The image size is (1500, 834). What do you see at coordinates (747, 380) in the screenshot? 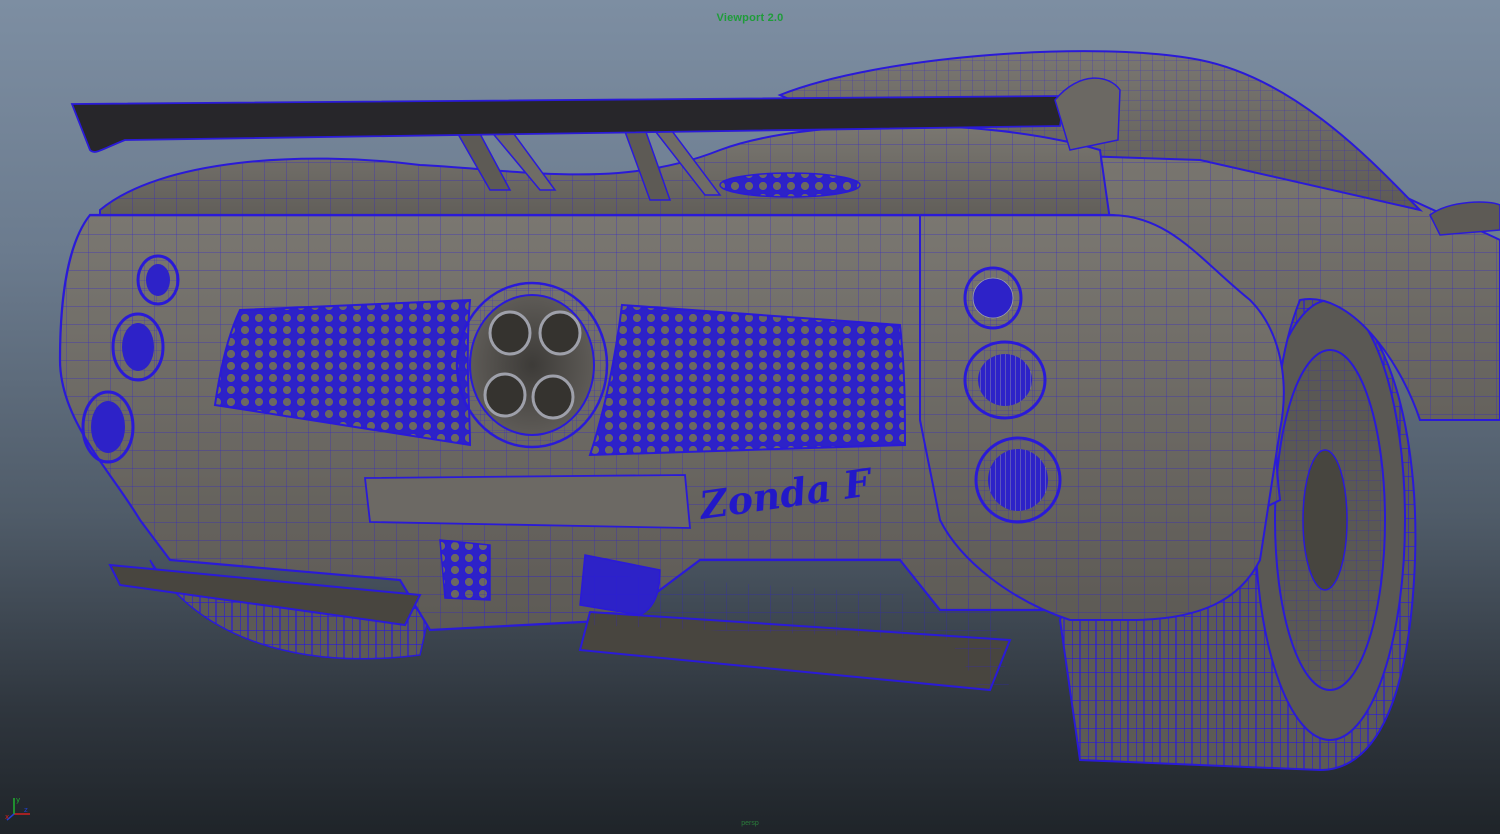
I see `right-grille` at bounding box center [747, 380].